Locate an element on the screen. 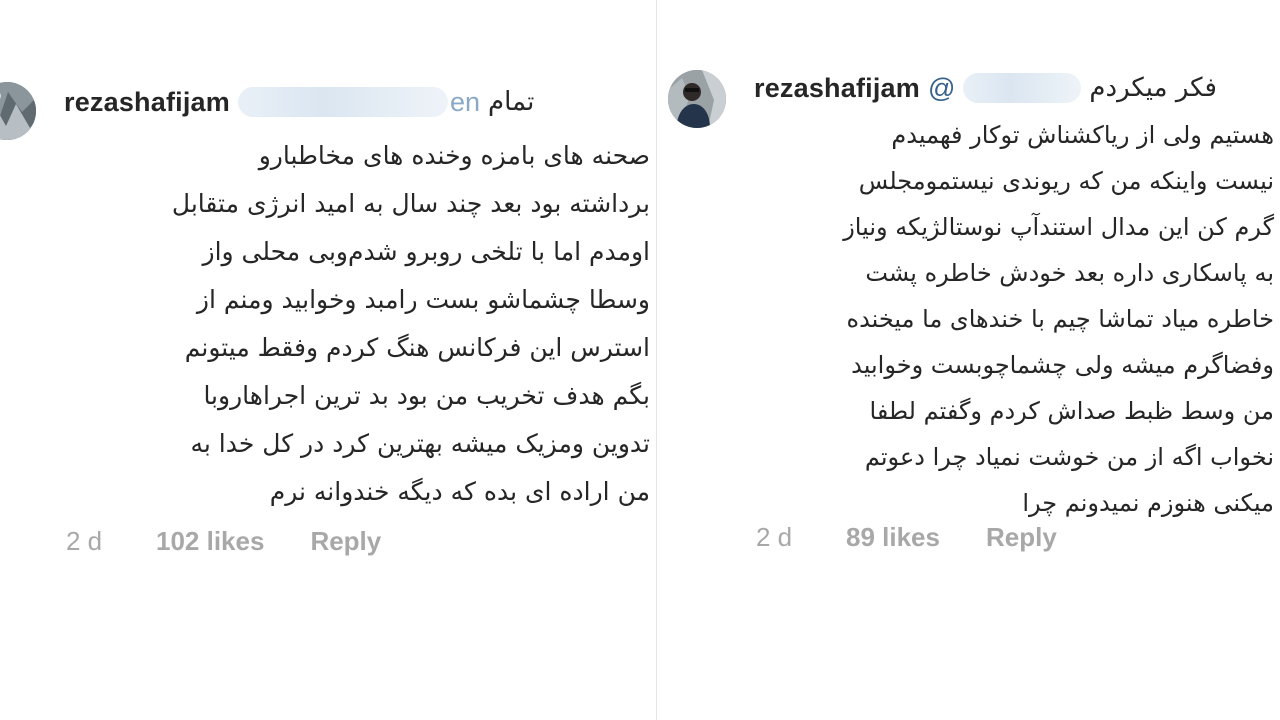  comment-header: rezashafijam en تمام is located at coordinates (334, 102).